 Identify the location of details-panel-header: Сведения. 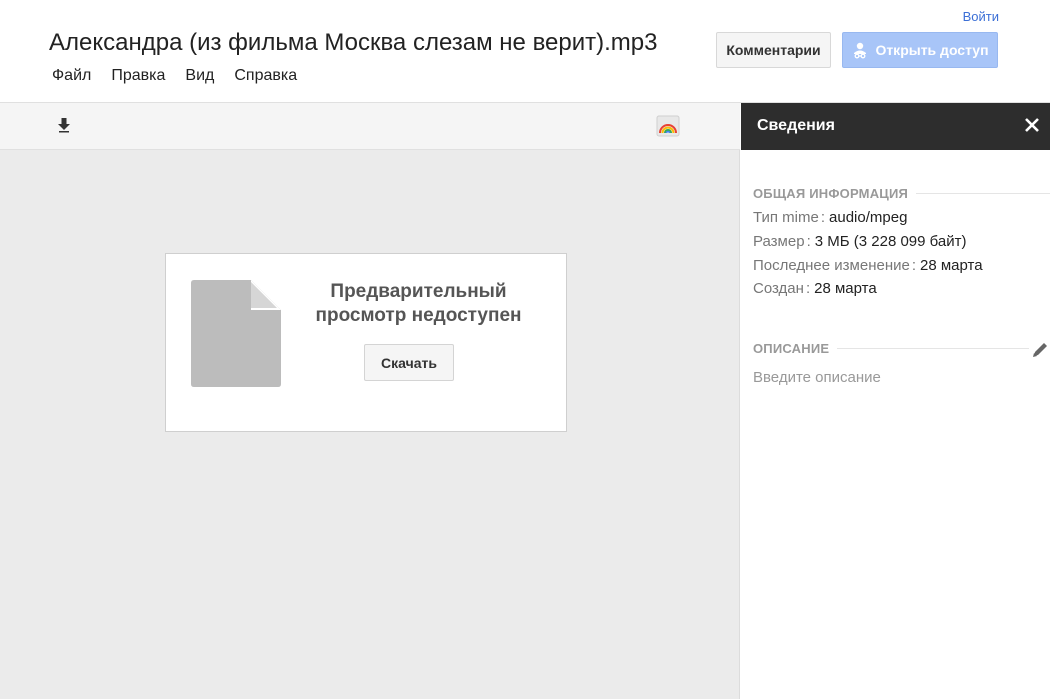
(895, 126).